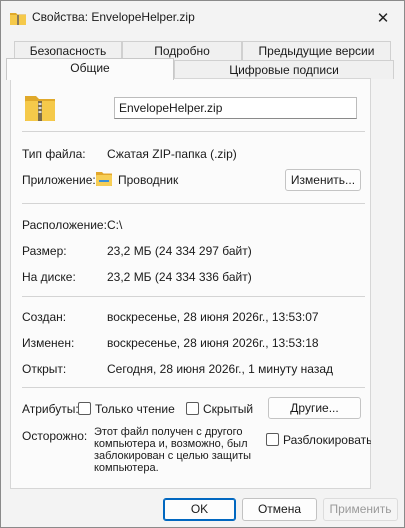 The image size is (405, 528). I want to click on location-value: C:\, so click(115, 225).